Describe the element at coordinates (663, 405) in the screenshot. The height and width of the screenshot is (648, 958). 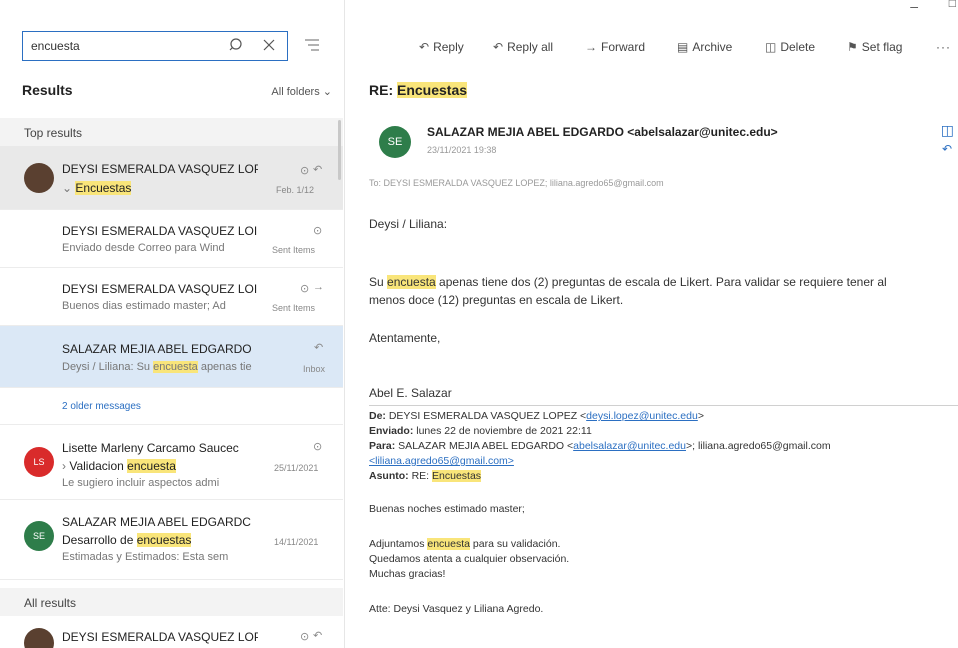
I see `quote-divider` at that location.